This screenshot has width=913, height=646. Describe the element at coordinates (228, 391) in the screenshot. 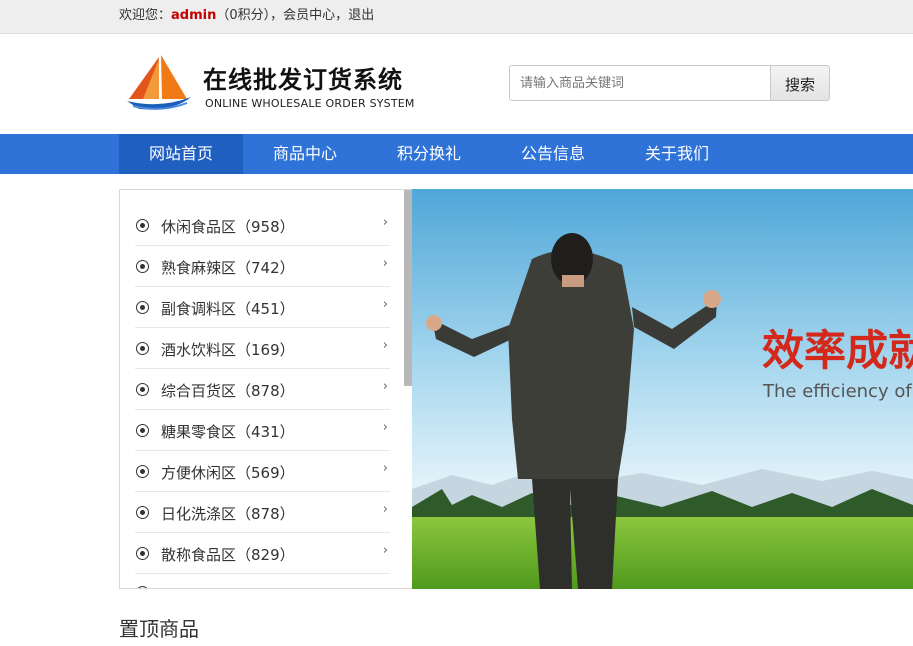

I see `category-label: 综合百货区（878）` at that location.